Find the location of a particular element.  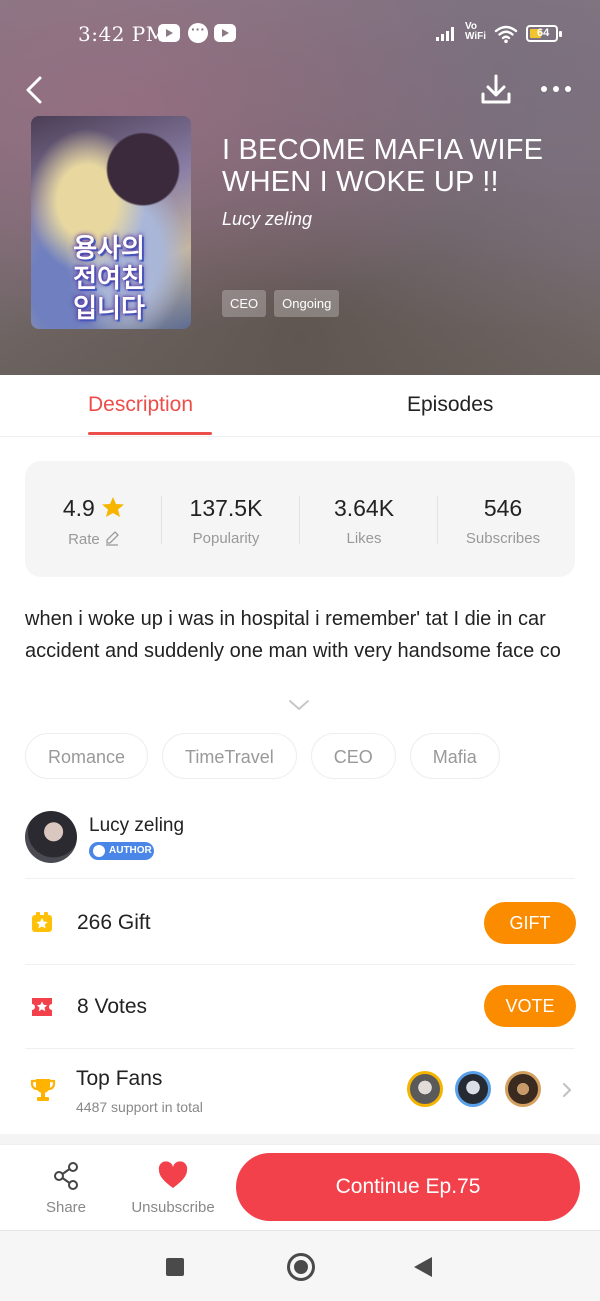

home-button is located at coordinates (301, 1267).